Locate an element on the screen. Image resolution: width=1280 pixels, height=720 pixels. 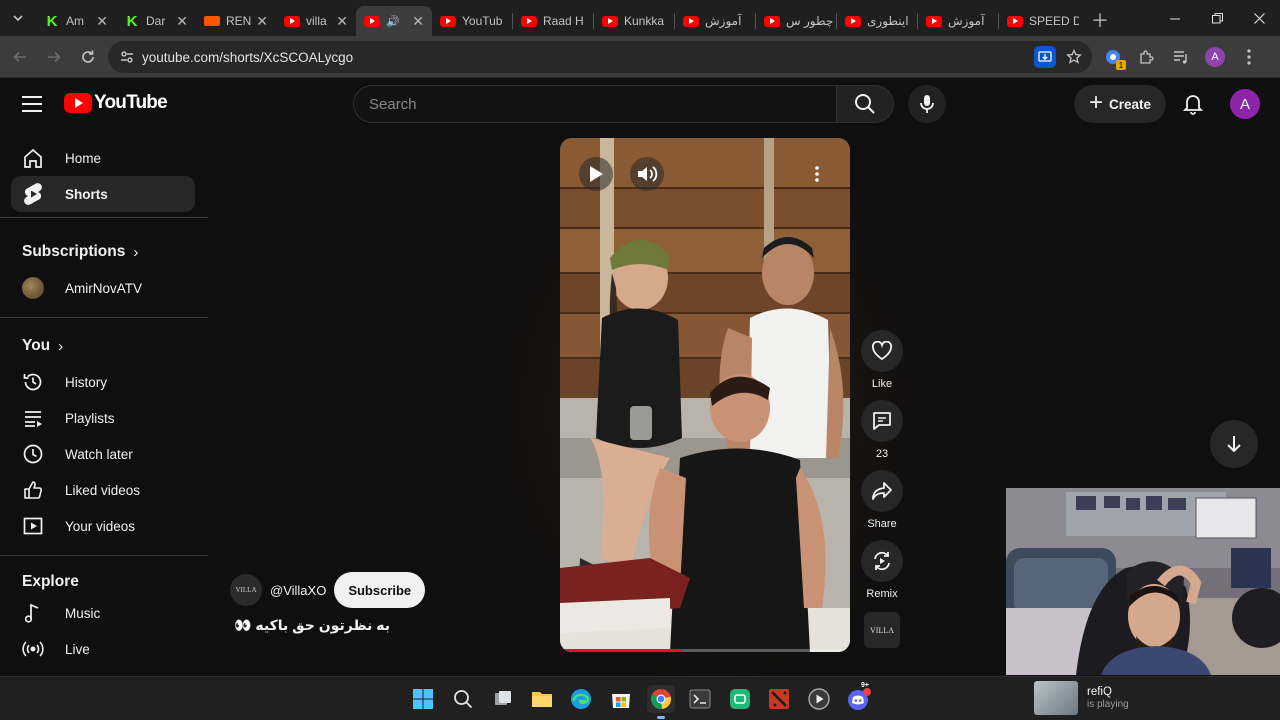
discord-taskbar-icon: 9+ is located at coordinates (859, 697).